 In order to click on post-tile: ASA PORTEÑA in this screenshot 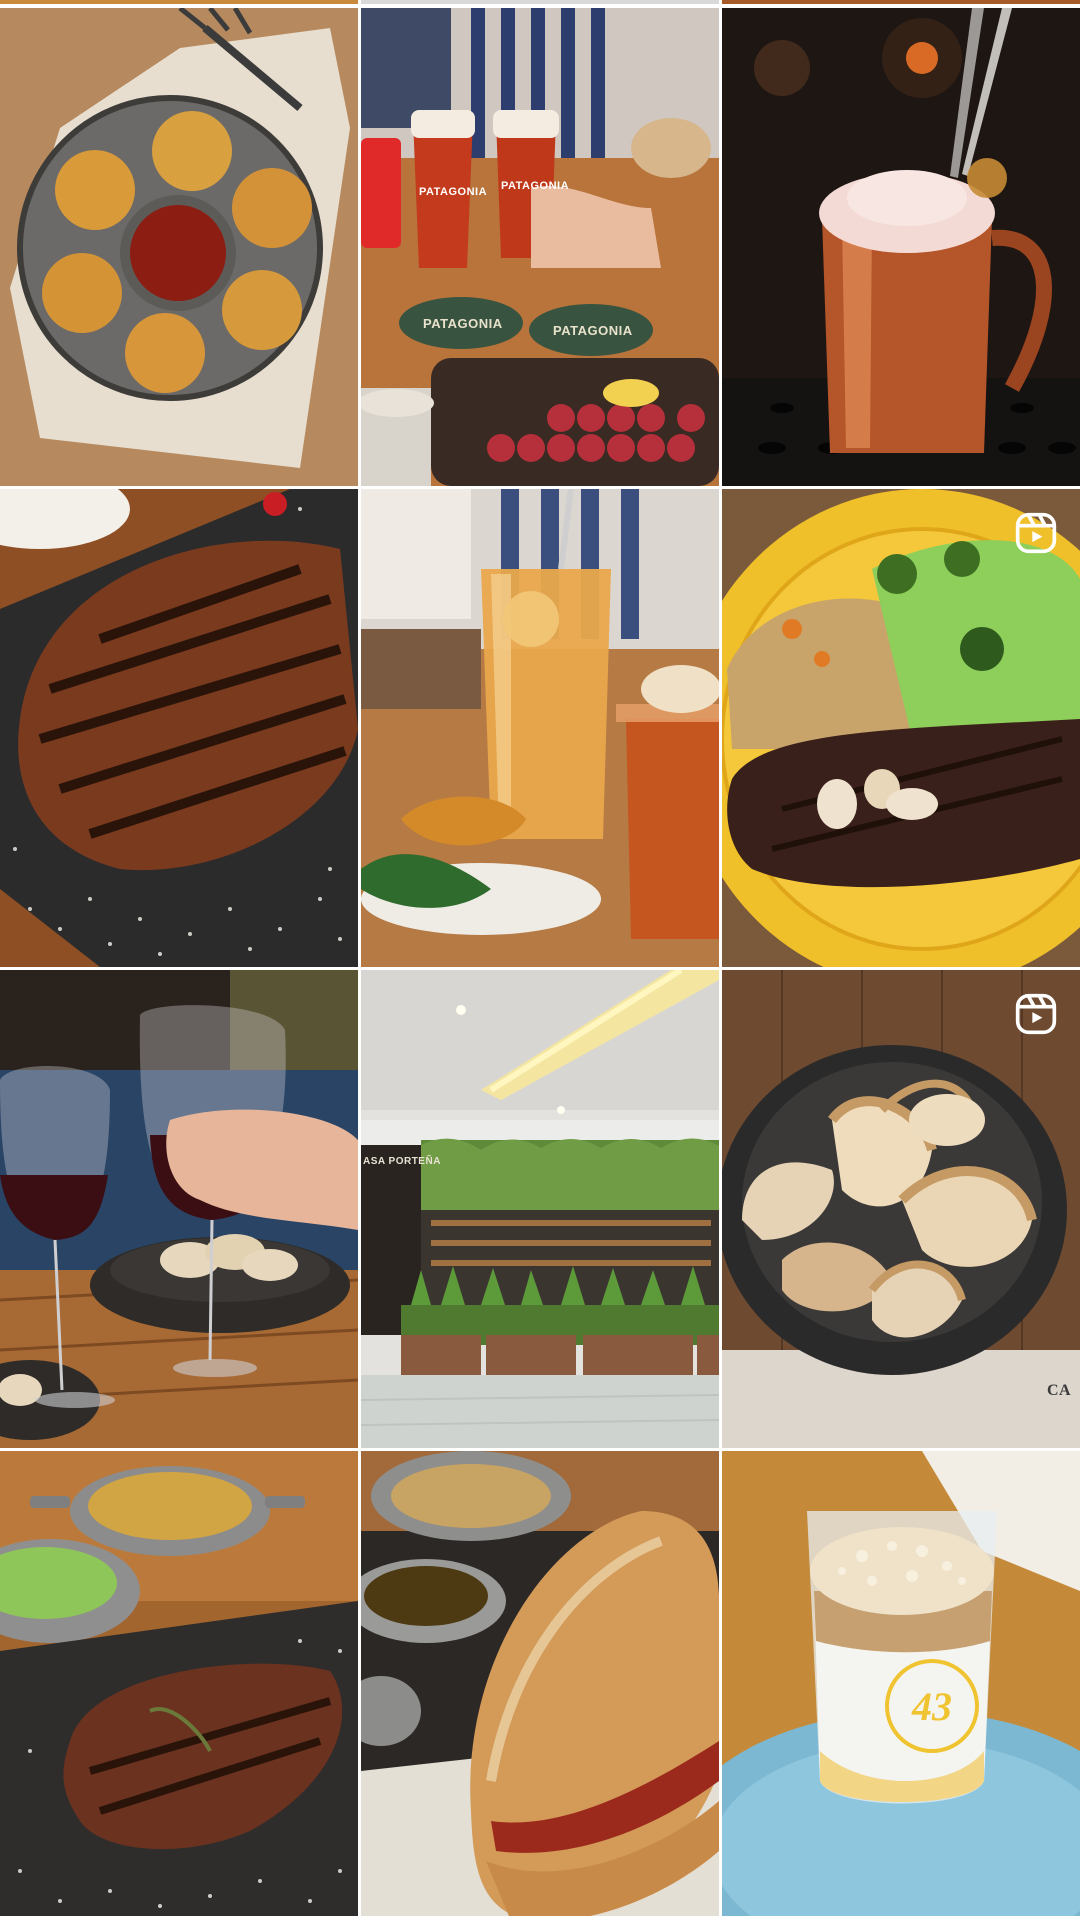, I will do `click(540, 1209)`.